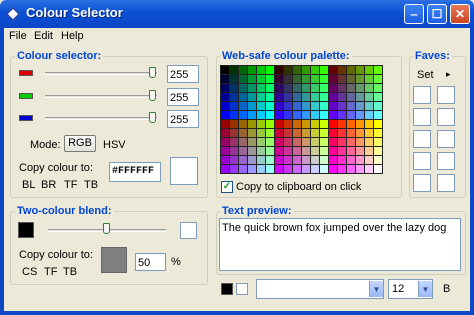  I want to click on mode-rgb-button: RGB, so click(80, 143).